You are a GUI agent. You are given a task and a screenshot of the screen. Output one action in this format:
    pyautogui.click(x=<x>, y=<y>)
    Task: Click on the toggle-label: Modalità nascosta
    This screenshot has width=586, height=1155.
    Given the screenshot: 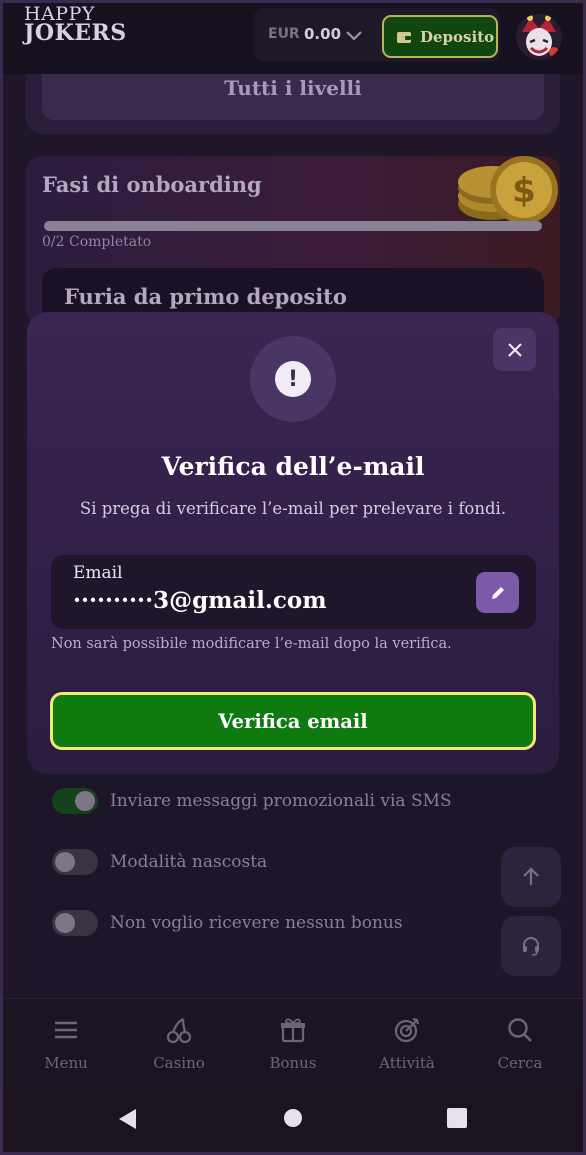 What is the action you would take?
    pyautogui.click(x=189, y=862)
    